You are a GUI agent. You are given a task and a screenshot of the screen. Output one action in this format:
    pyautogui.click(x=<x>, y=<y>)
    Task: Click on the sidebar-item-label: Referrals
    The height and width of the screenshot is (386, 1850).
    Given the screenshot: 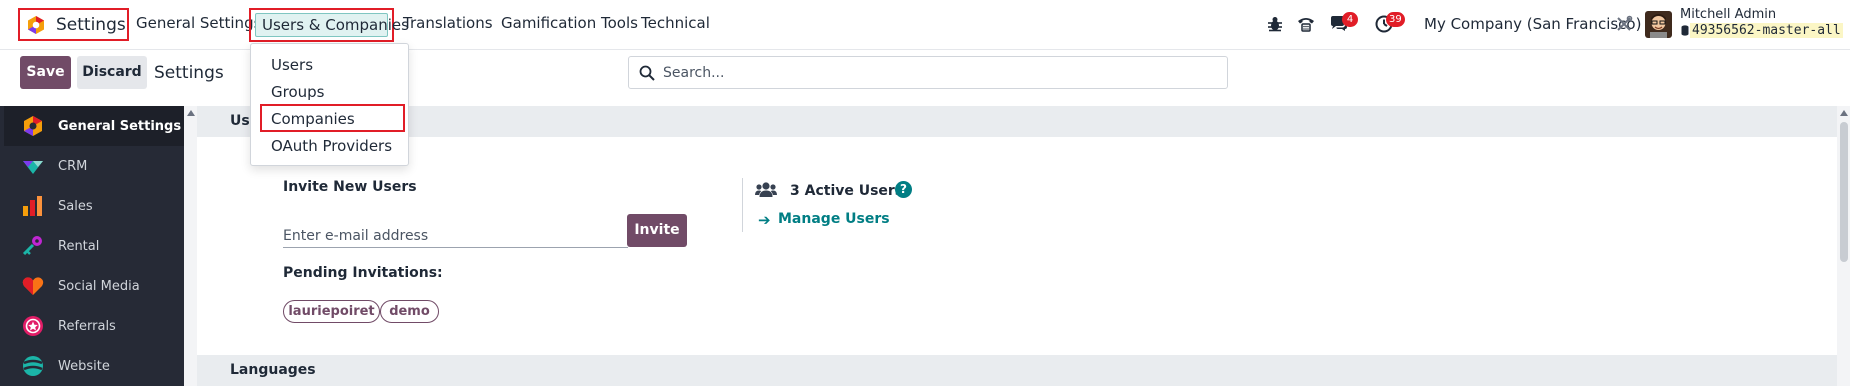 What is the action you would take?
    pyautogui.click(x=87, y=326)
    